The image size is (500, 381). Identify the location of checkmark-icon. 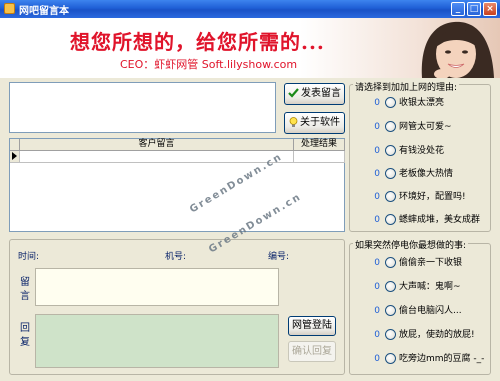
(293, 93).